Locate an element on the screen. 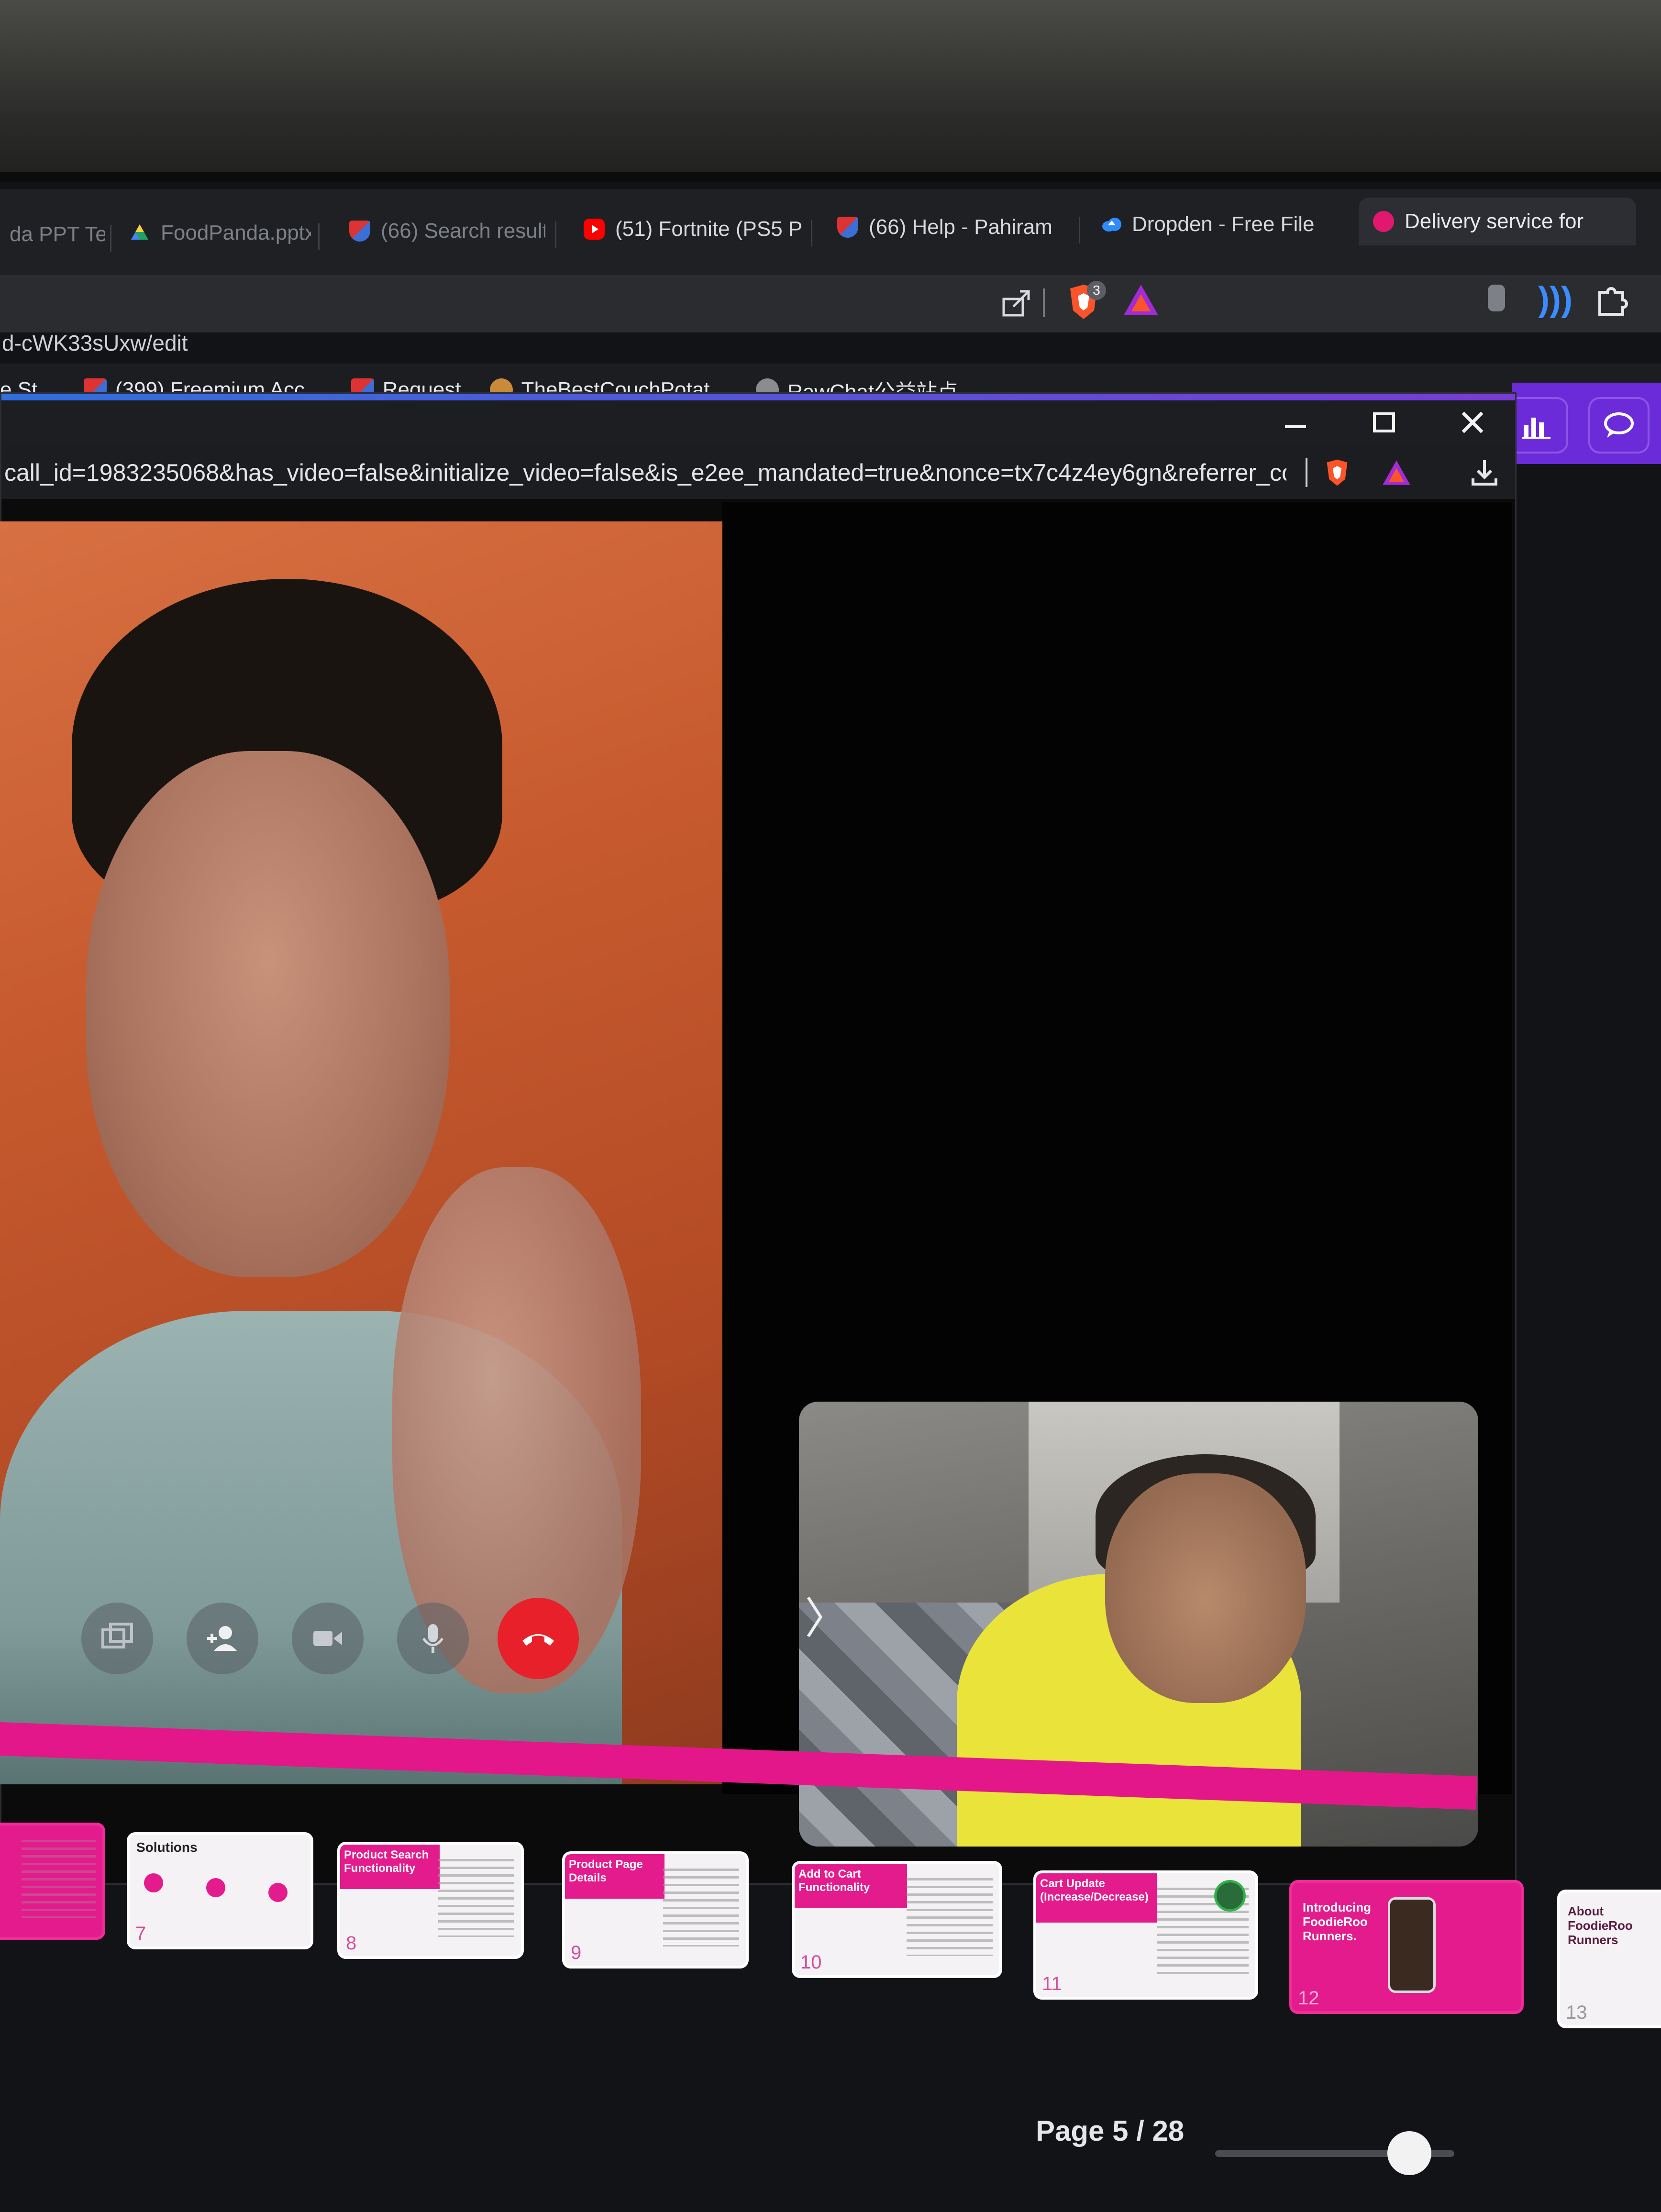 This screenshot has height=2212, width=1661. slide-title: About FoodieRoo Runners is located at coordinates (1600, 1925).